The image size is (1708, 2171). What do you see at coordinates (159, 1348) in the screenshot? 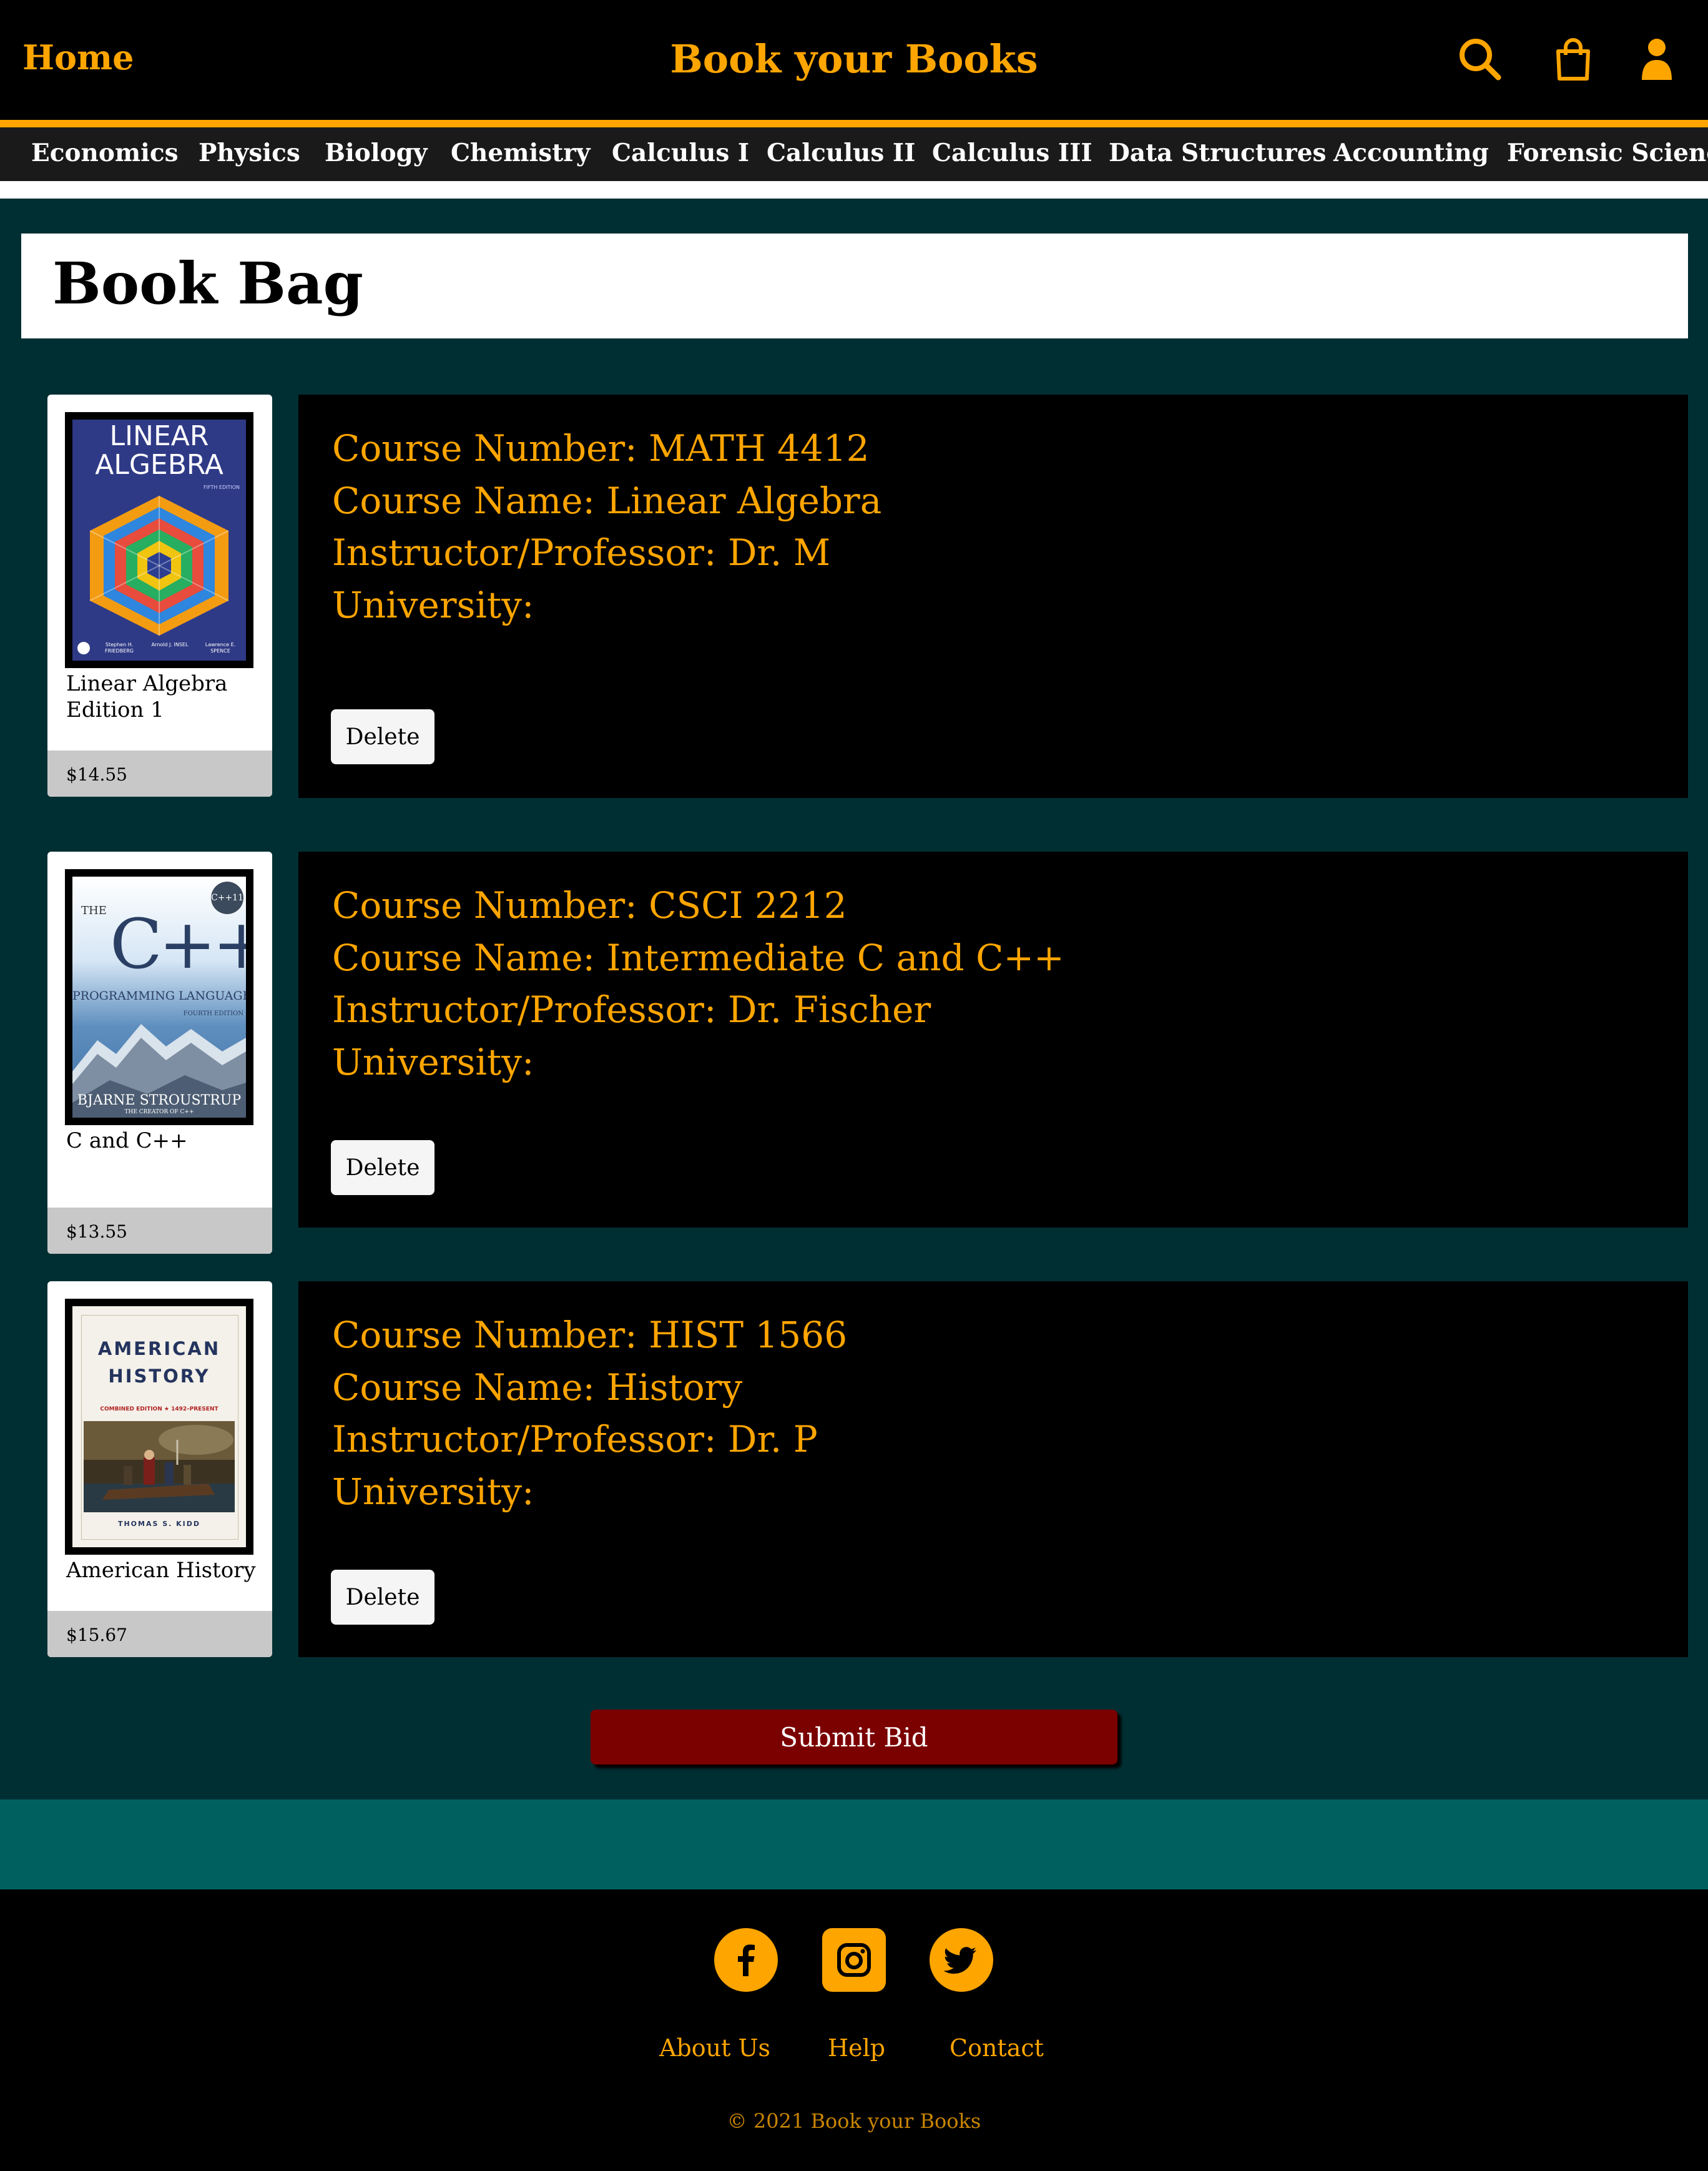
I see `cover-title-line: AMERICAN` at bounding box center [159, 1348].